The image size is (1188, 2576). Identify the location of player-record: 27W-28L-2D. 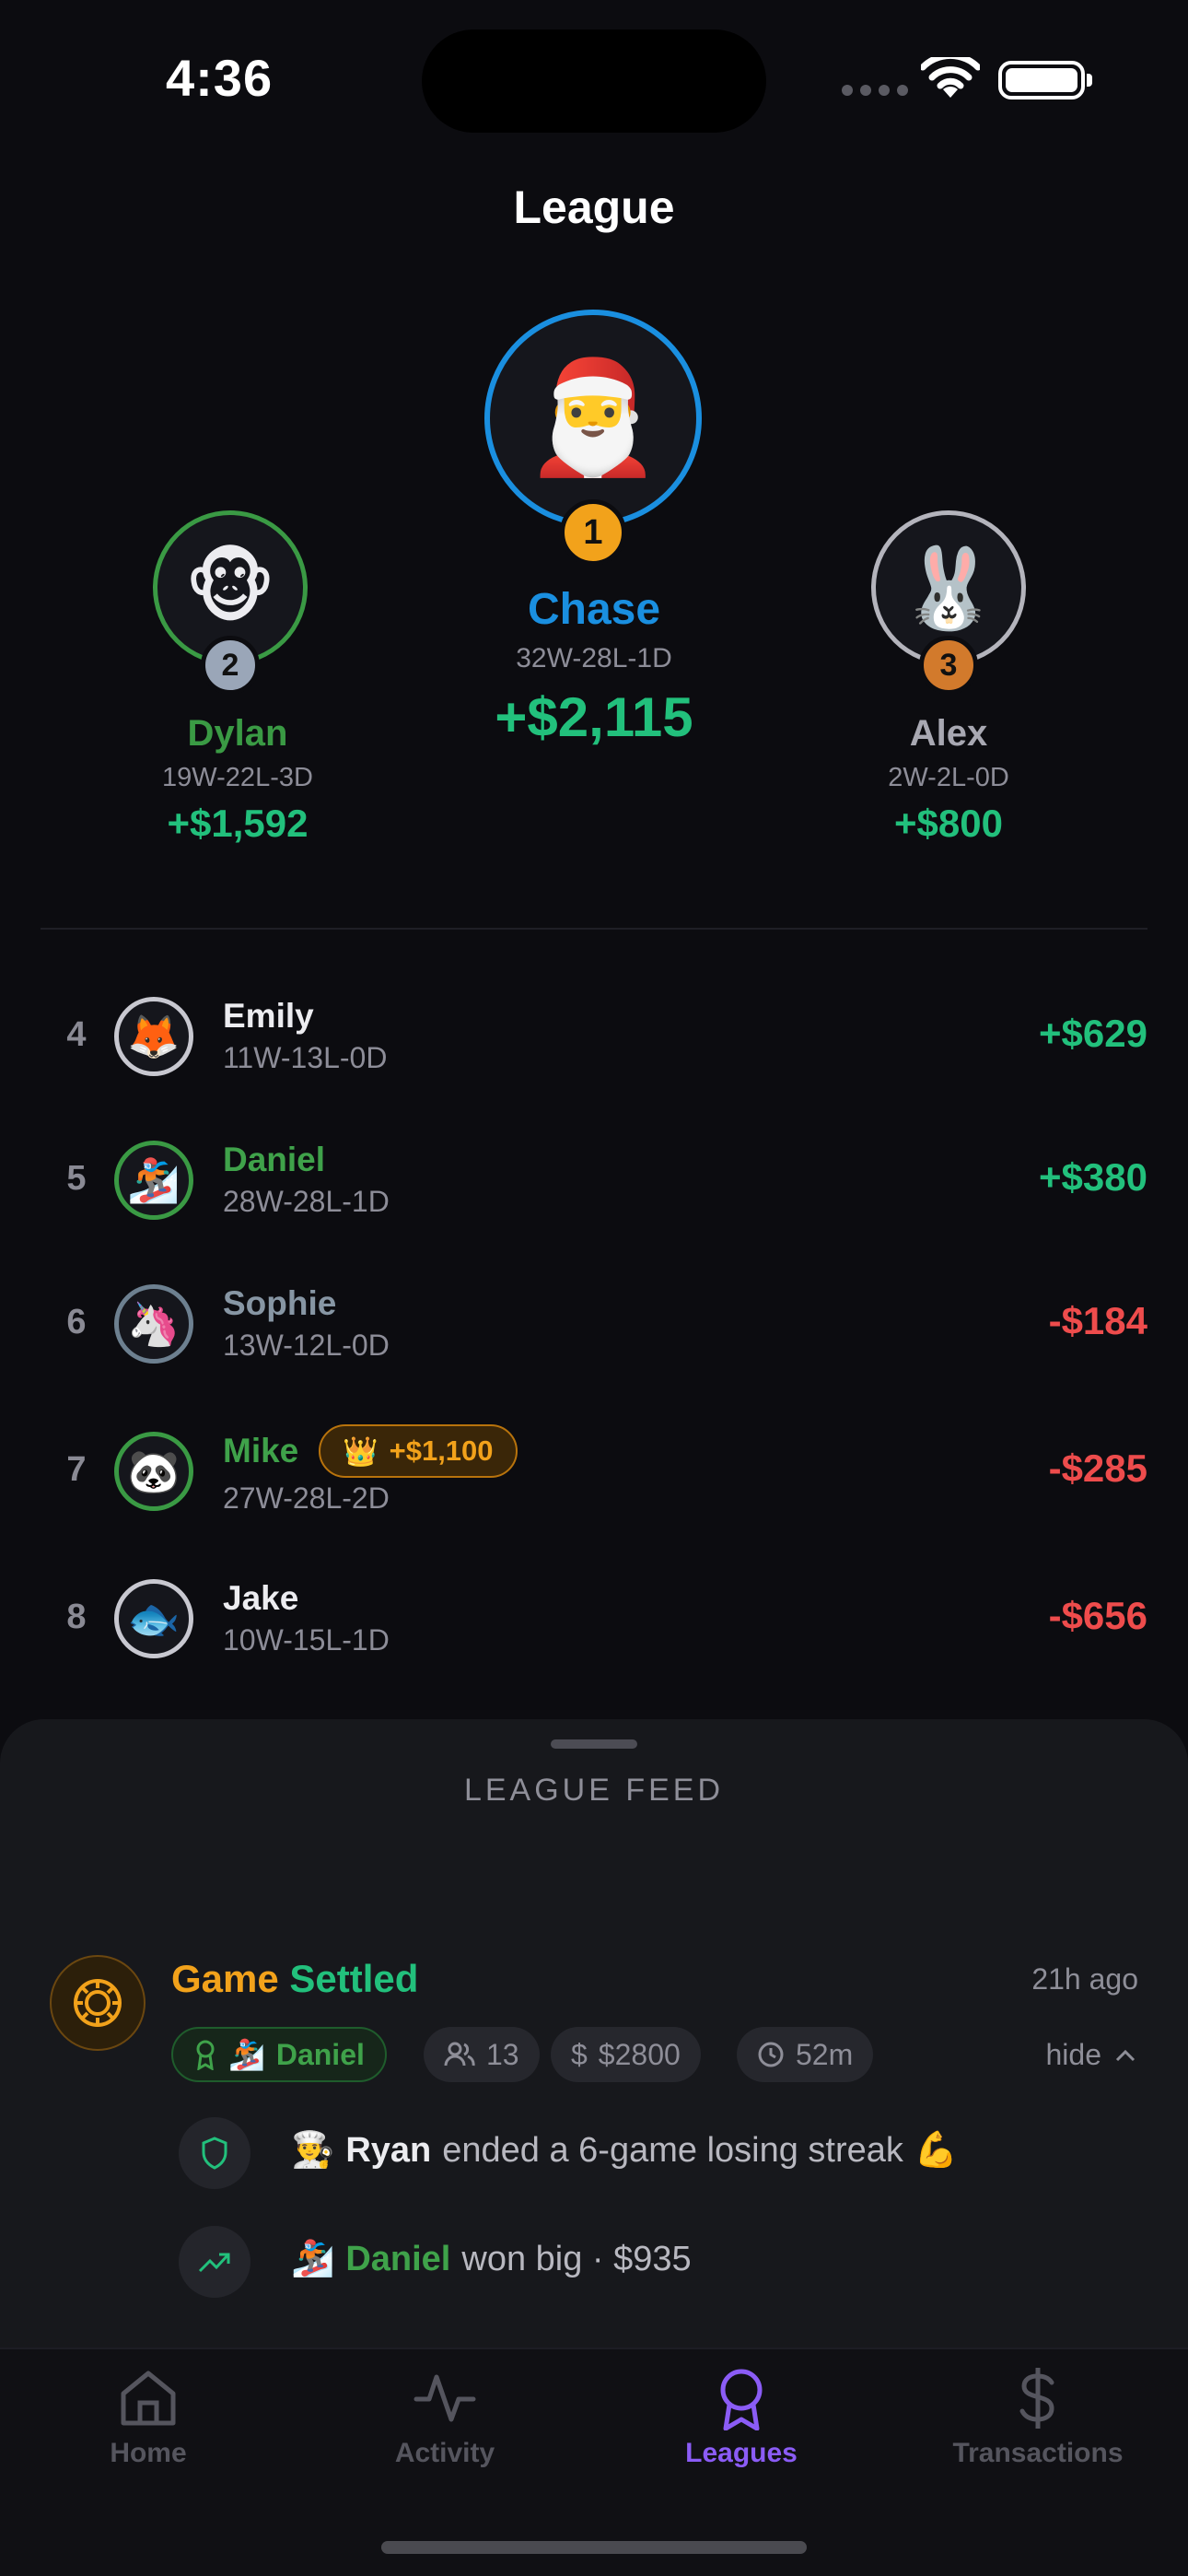
(306, 1498).